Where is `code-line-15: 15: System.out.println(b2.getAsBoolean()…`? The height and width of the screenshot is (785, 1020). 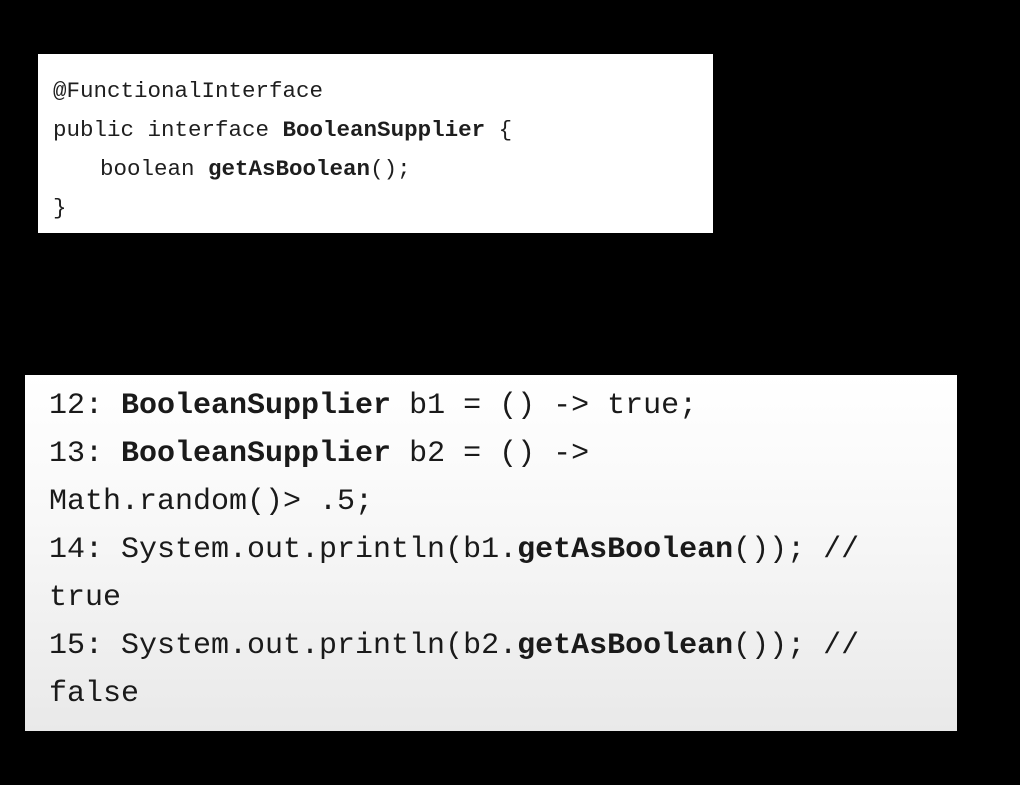 code-line-15: 15: System.out.println(b2.getAsBoolean()… is located at coordinates (503, 646).